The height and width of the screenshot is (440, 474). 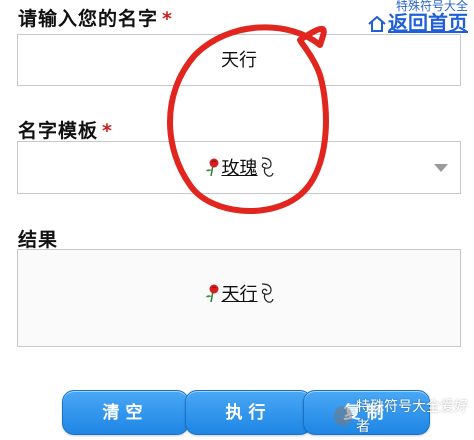 I want to click on watermark-text: 特殊符号大全爱好者, so click(x=412, y=417).